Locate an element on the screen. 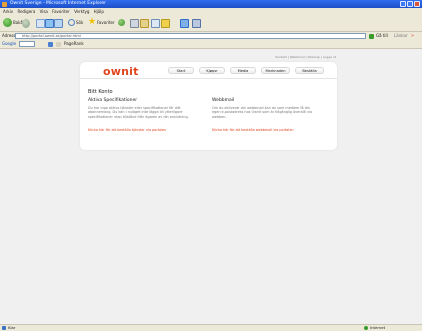 This screenshot has width=422, height=331. maximize-button is located at coordinates (410, 4).